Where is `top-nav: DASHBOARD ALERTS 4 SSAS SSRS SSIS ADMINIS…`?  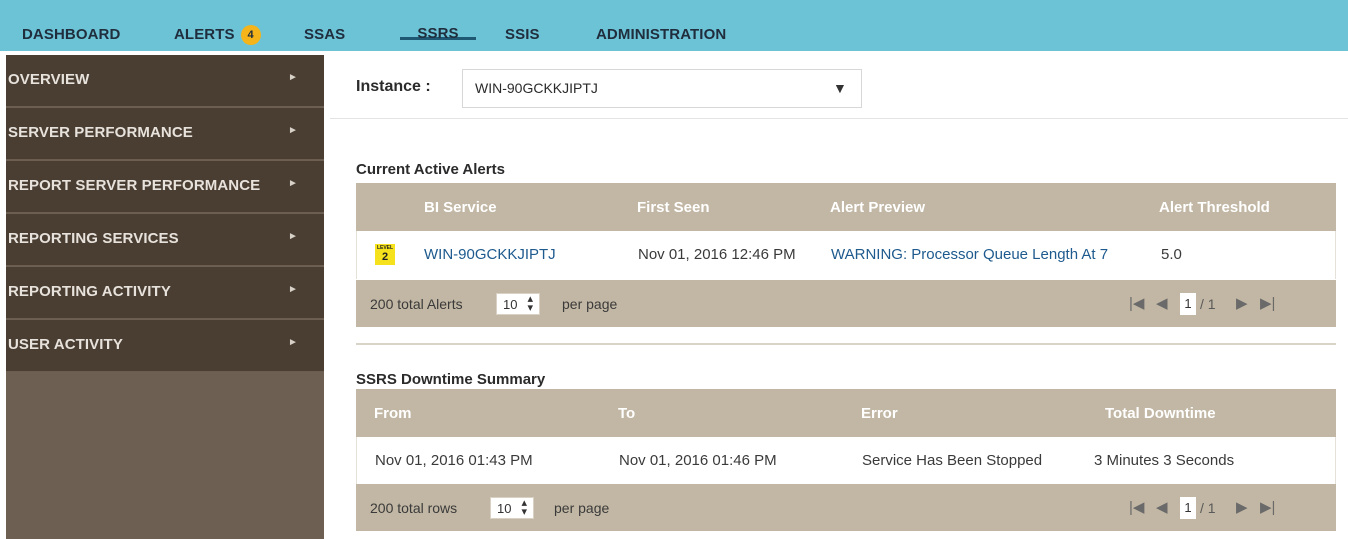
top-nav: DASHBOARD ALERTS 4 SSAS SSRS SSIS ADMINIS… is located at coordinates (674, 27).